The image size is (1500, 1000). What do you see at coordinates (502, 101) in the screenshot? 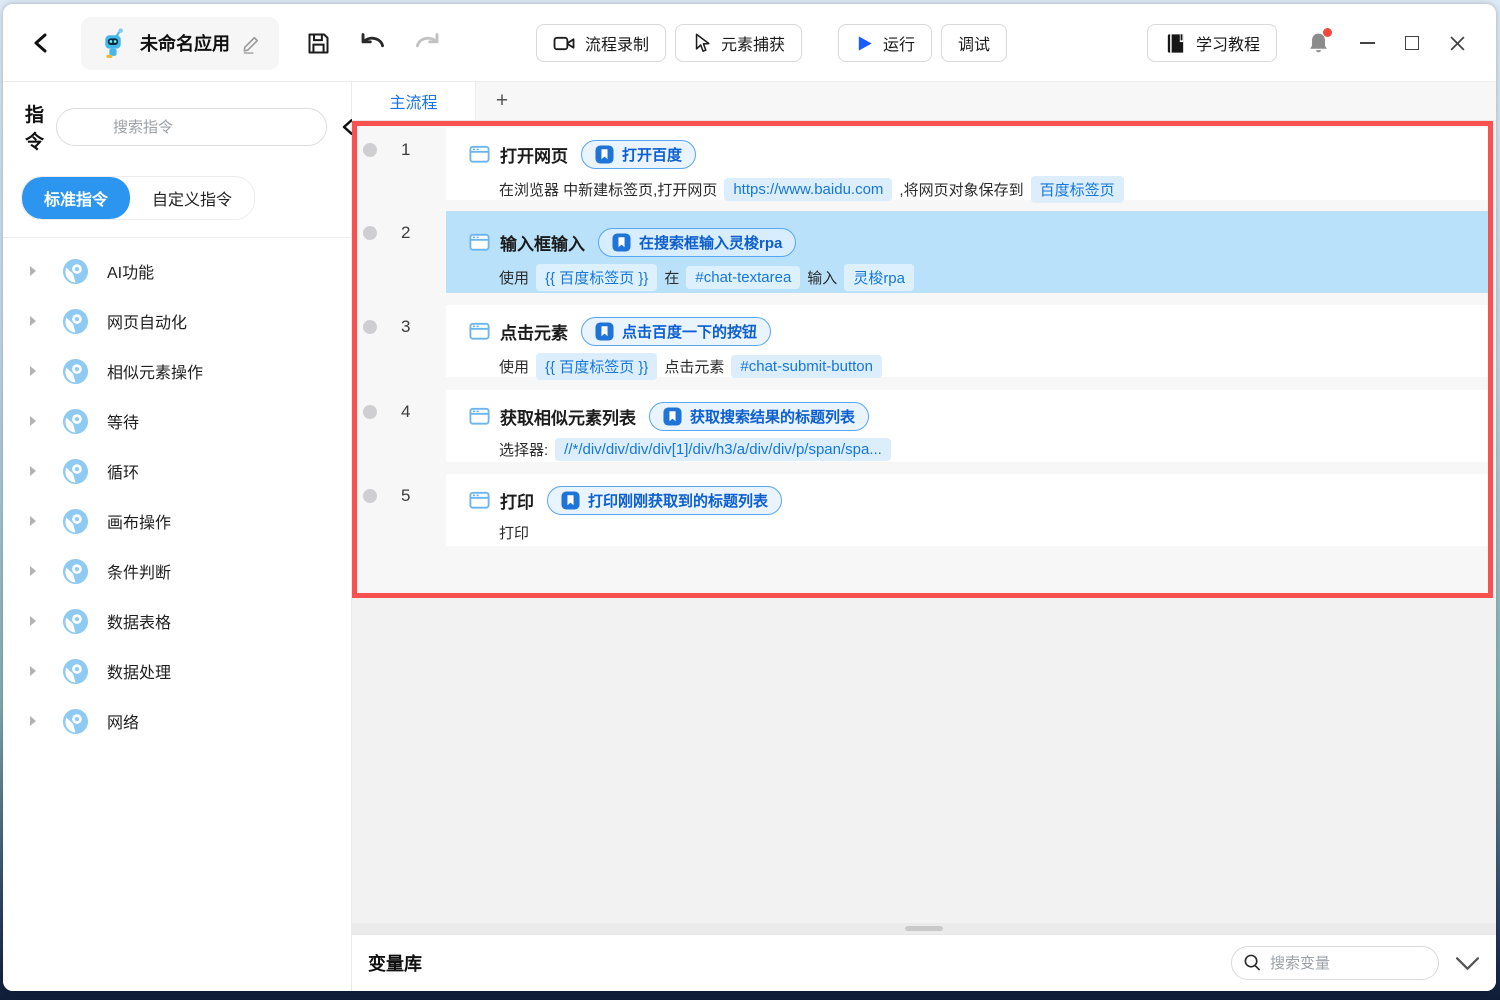
I see `add-flow-tab-button: +` at bounding box center [502, 101].